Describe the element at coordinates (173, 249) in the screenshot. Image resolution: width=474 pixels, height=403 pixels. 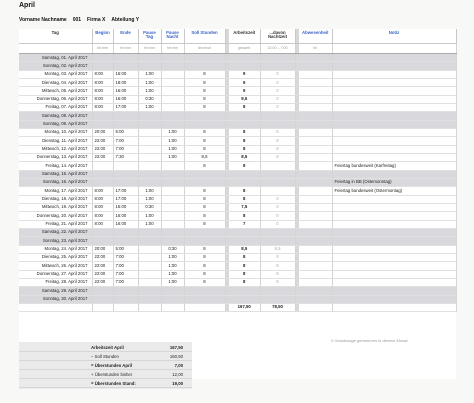
I see `pause-night-cell: 0:30` at that location.